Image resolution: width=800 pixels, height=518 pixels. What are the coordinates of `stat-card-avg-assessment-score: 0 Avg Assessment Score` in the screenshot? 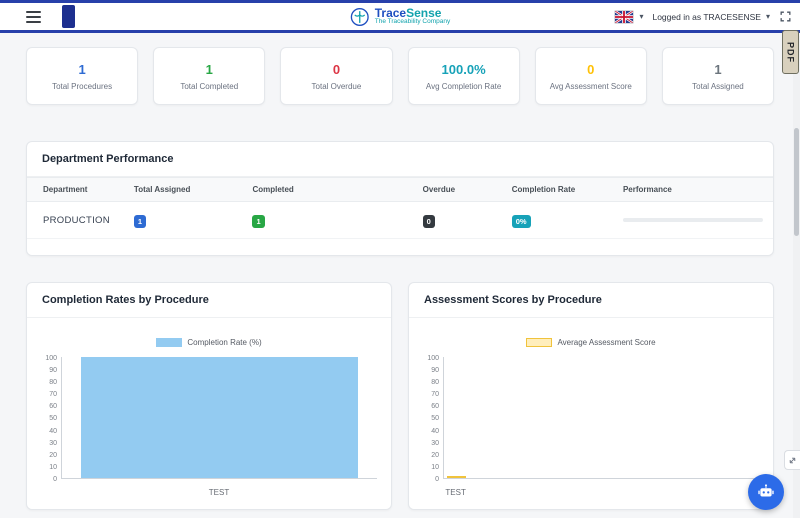 It's located at (590, 76).